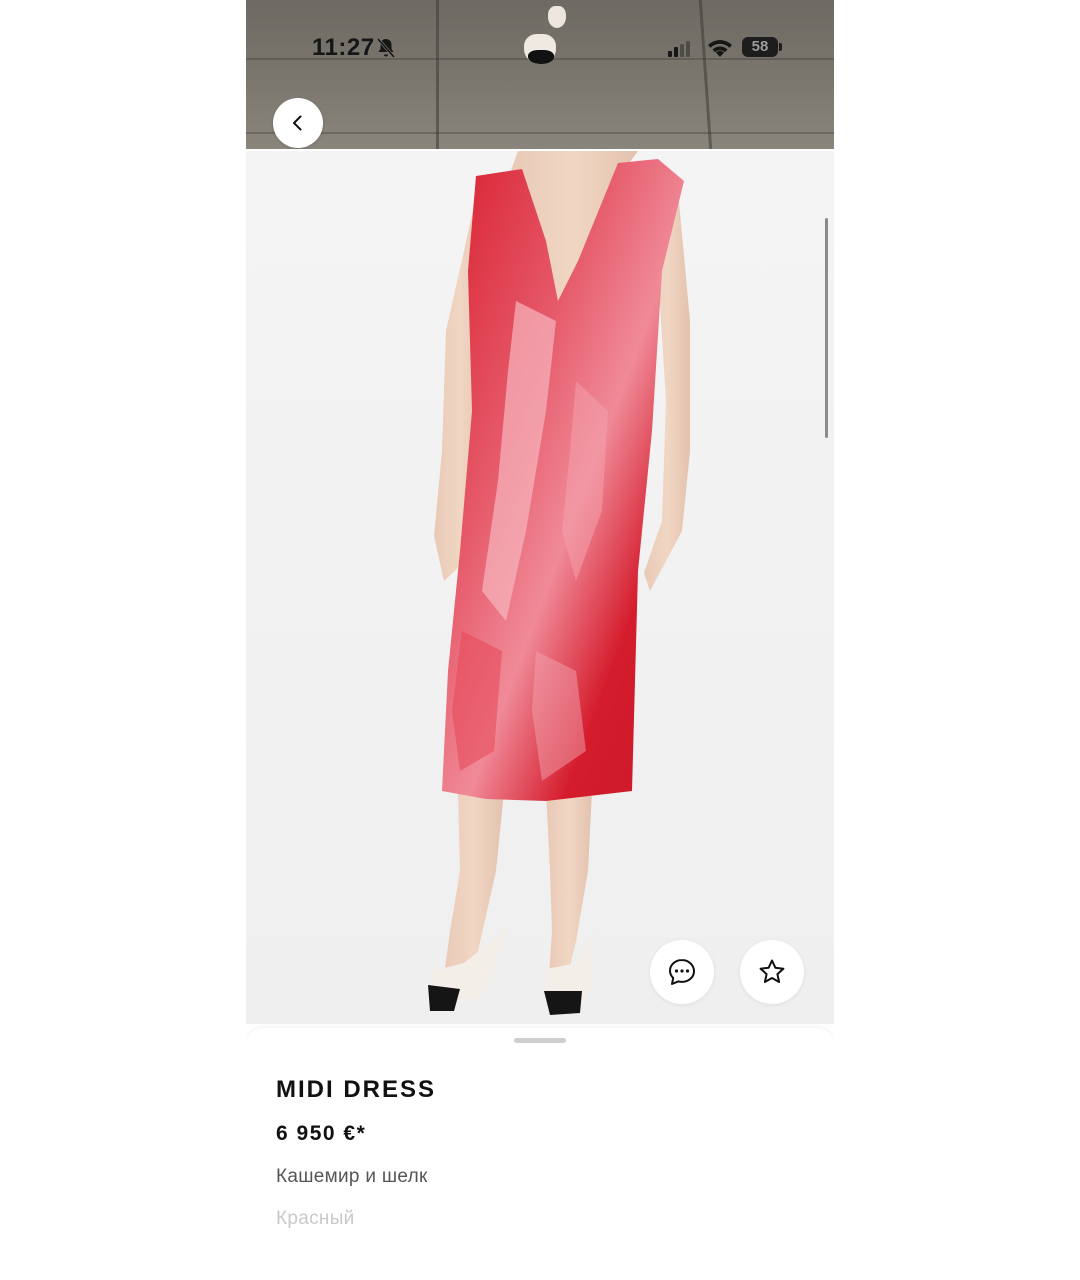 This screenshot has height=1280, width=1080. I want to click on back-button, so click(298, 123).